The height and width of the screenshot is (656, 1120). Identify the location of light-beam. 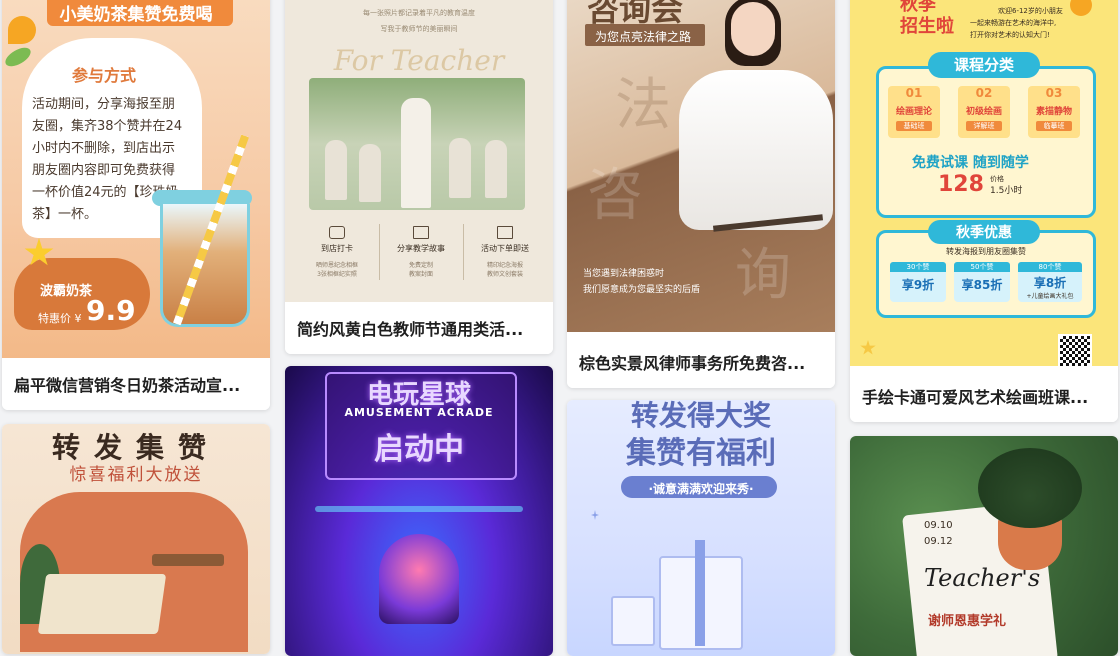
(419, 509).